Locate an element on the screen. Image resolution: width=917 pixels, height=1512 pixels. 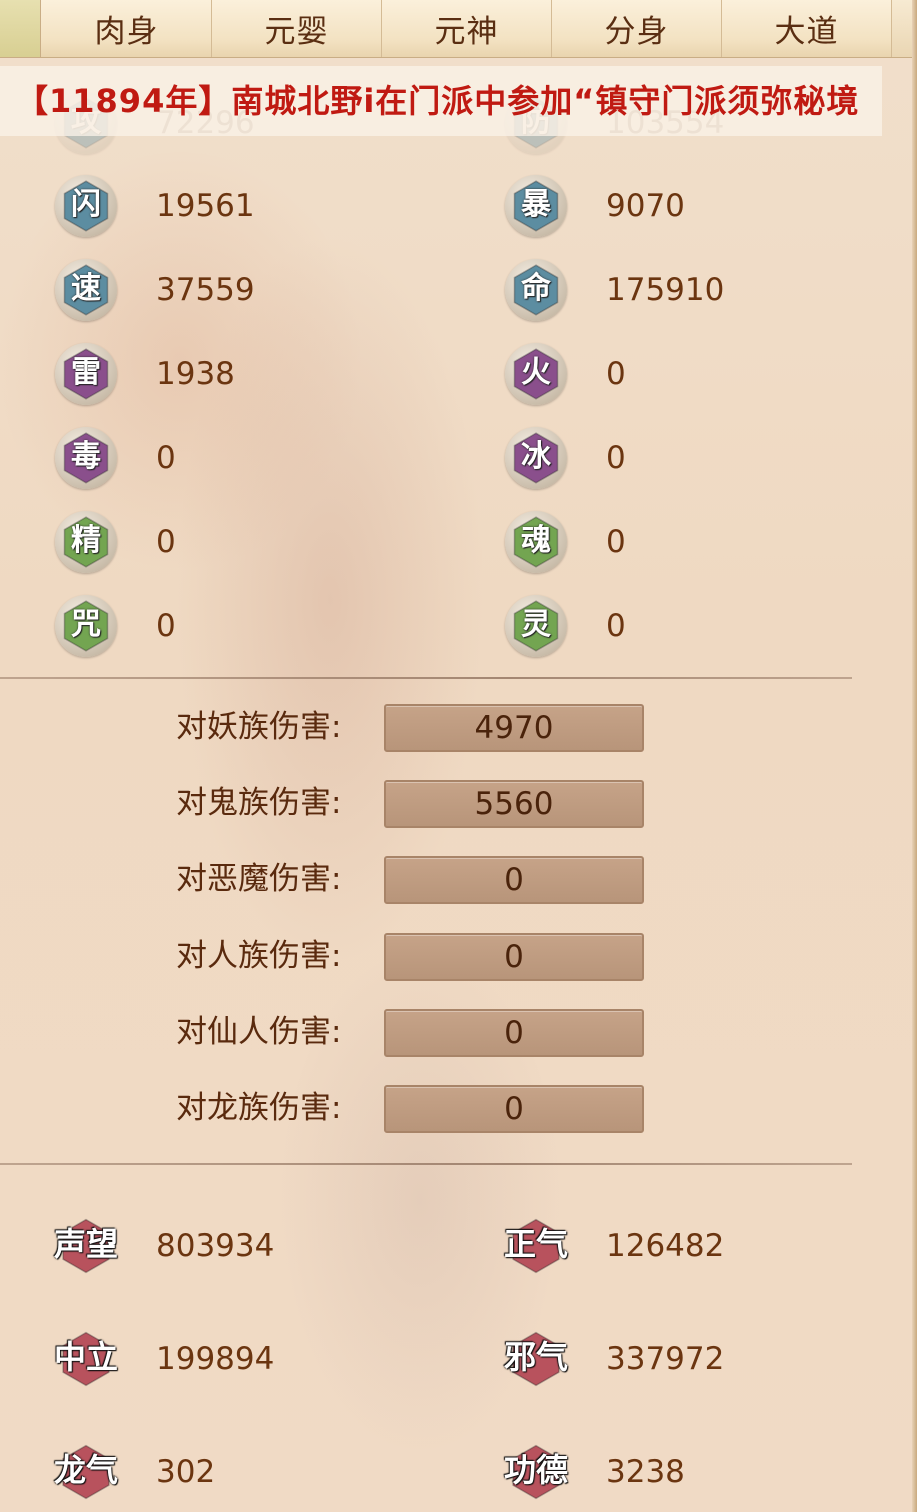
reputation-icon: 声望 is located at coordinates (86, 1246).